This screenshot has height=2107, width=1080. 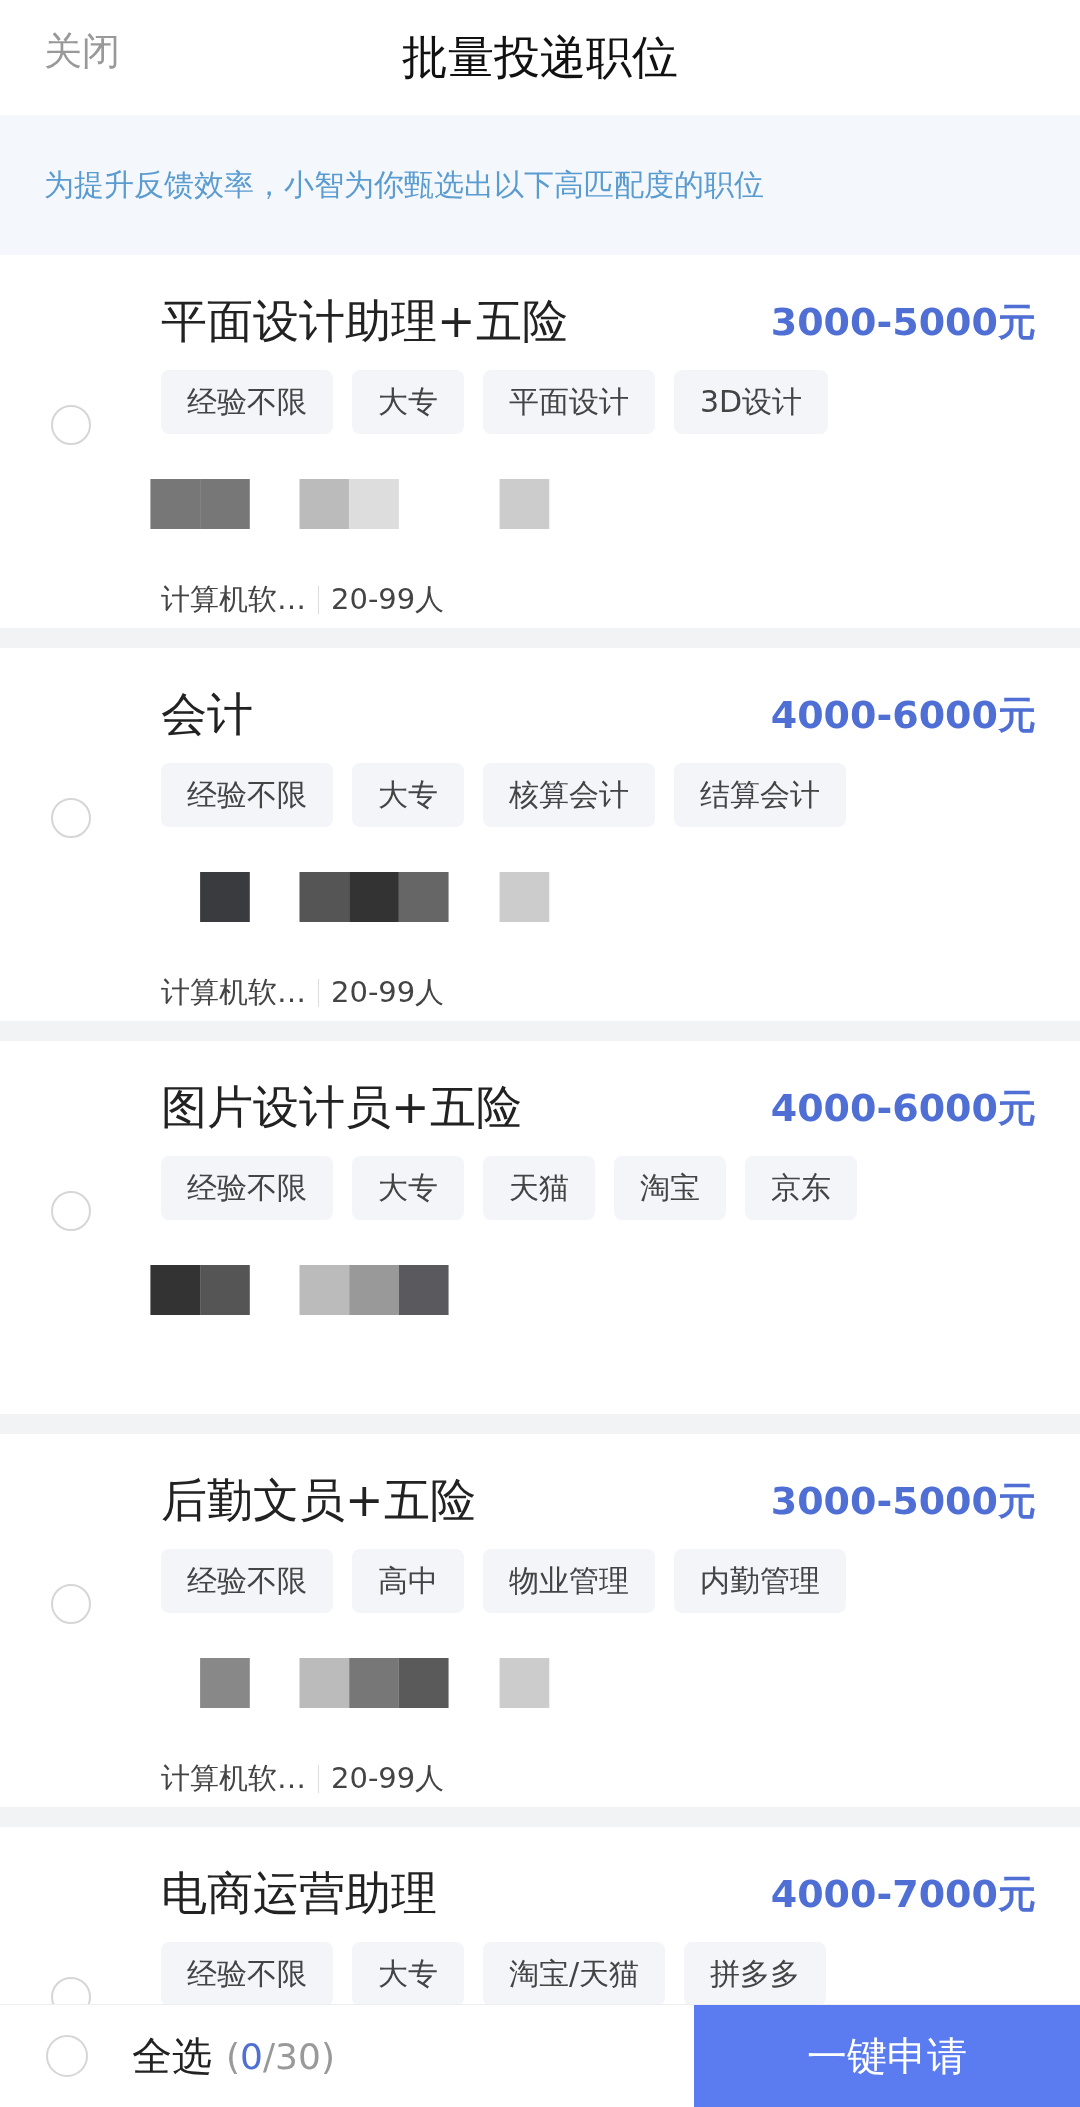 I want to click on job-tag: 京东, so click(x=801, y=1188).